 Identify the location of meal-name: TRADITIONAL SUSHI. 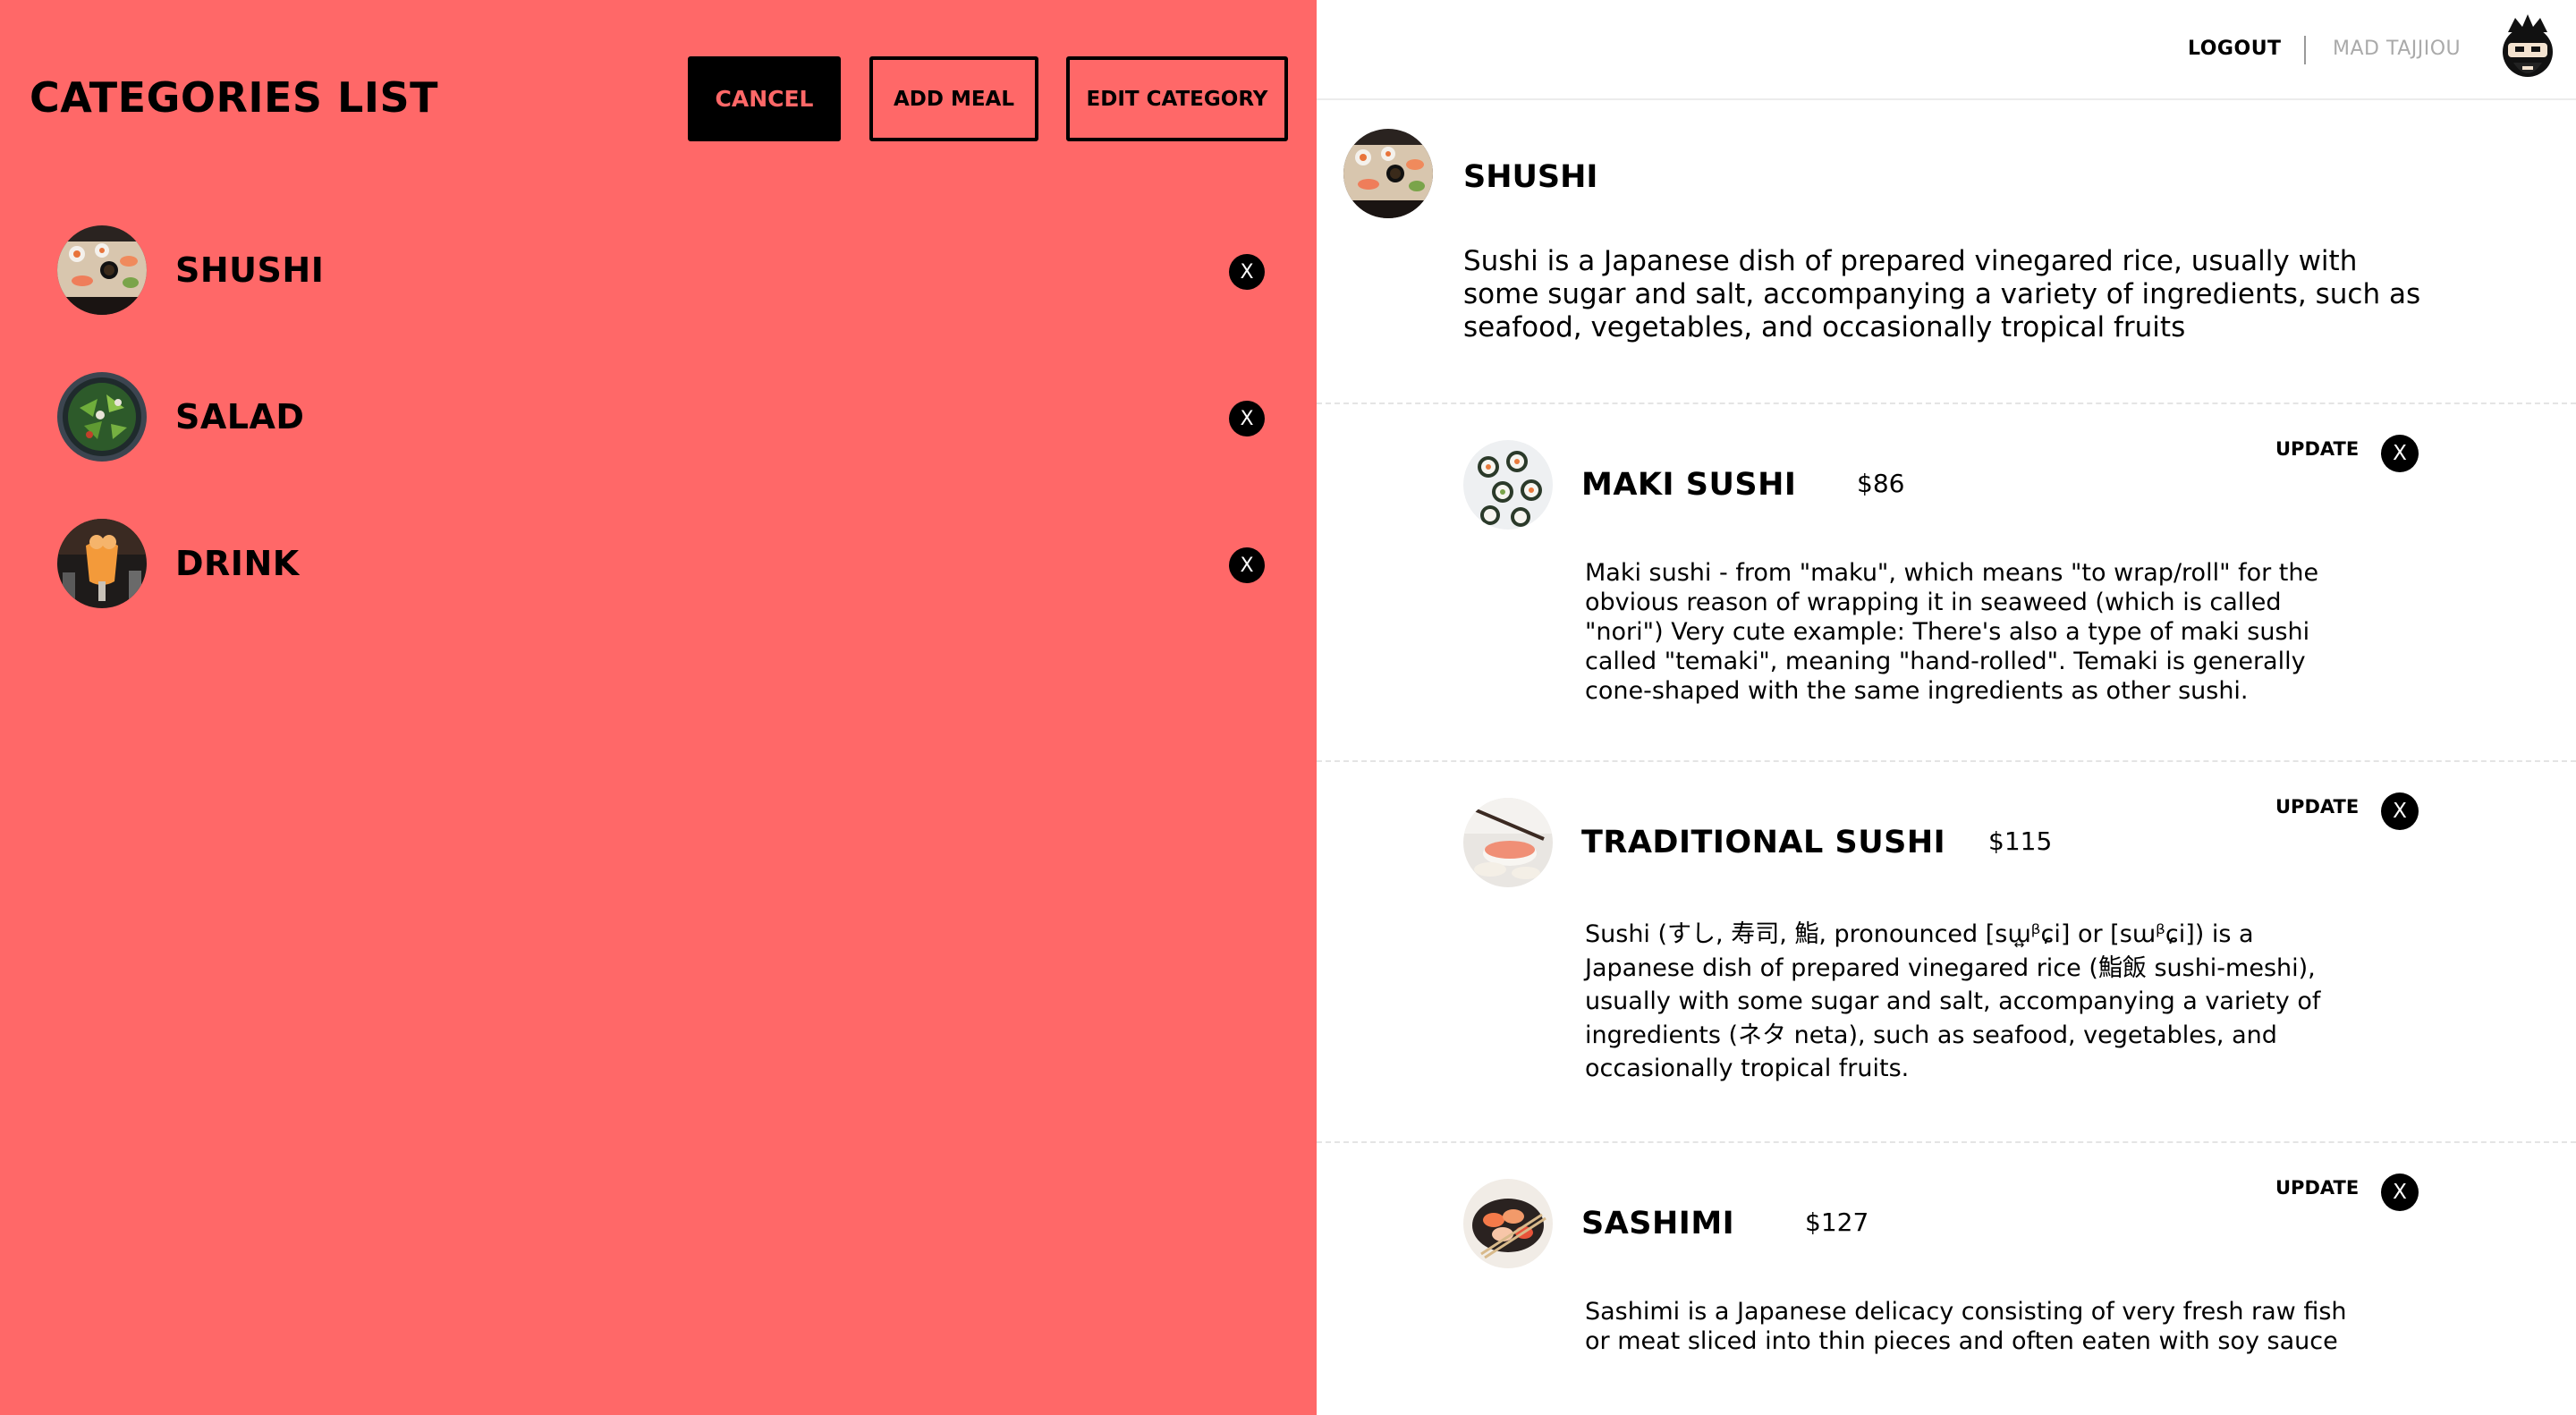
(1763, 843).